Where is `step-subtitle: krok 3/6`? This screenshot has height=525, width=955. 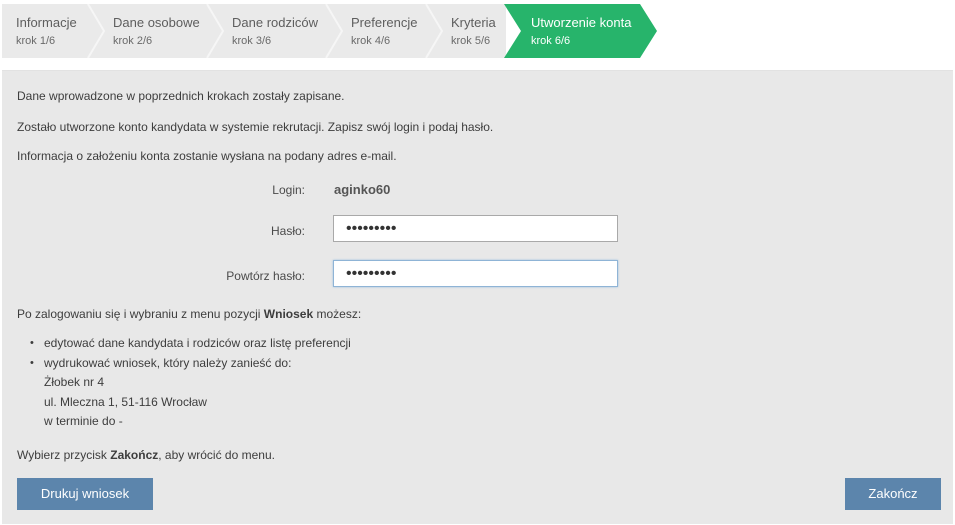 step-subtitle: krok 3/6 is located at coordinates (252, 41).